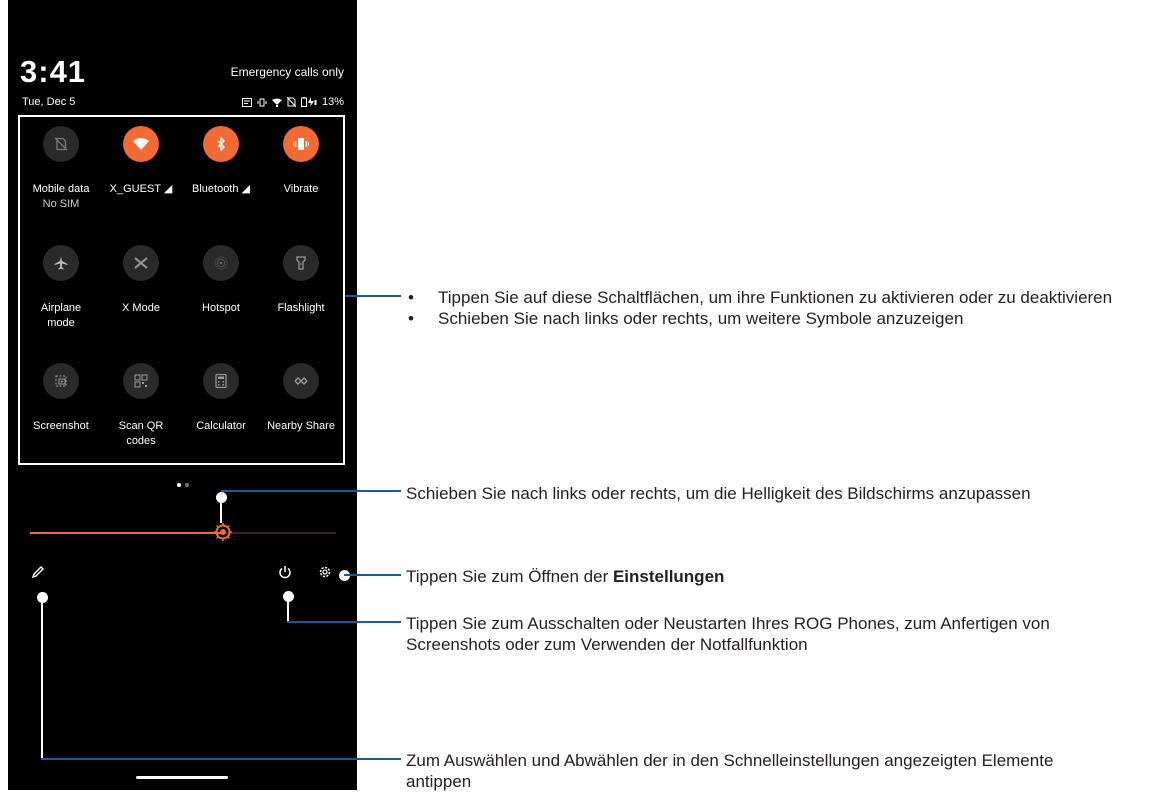 This screenshot has height=796, width=1155. I want to click on carrier-status: Emergency calls only, so click(287, 72).